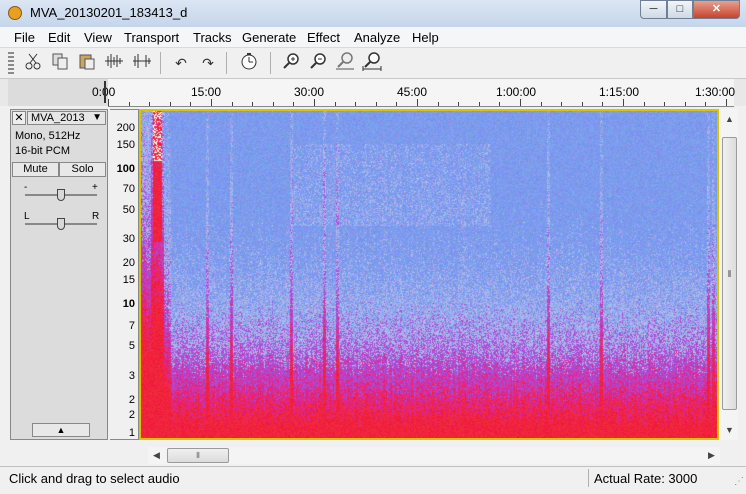 The height and width of the screenshot is (494, 746). What do you see at coordinates (212, 37) in the screenshot?
I see `menu-tracks: Tracks` at bounding box center [212, 37].